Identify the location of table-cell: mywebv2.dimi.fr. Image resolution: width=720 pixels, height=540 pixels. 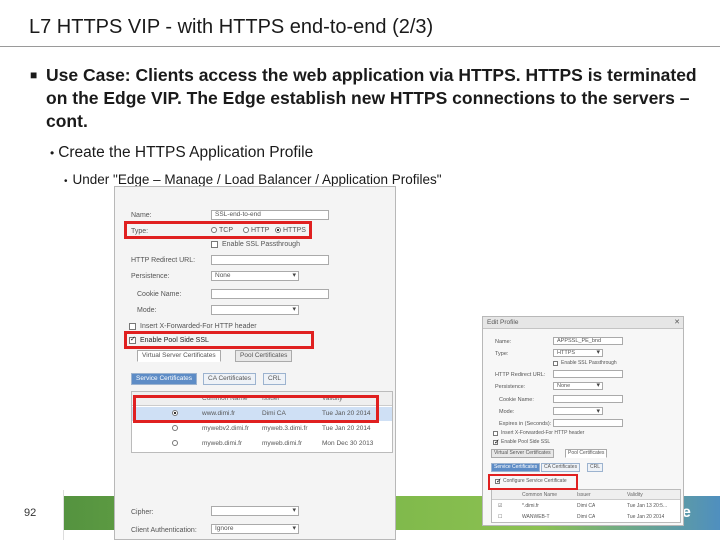
(225, 428).